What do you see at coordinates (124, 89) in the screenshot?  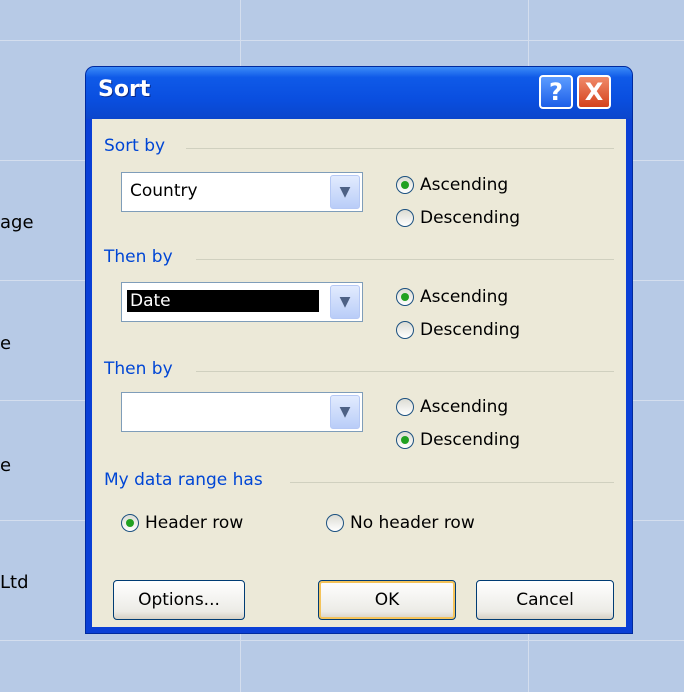 I see `dialog-title: Sort` at bounding box center [124, 89].